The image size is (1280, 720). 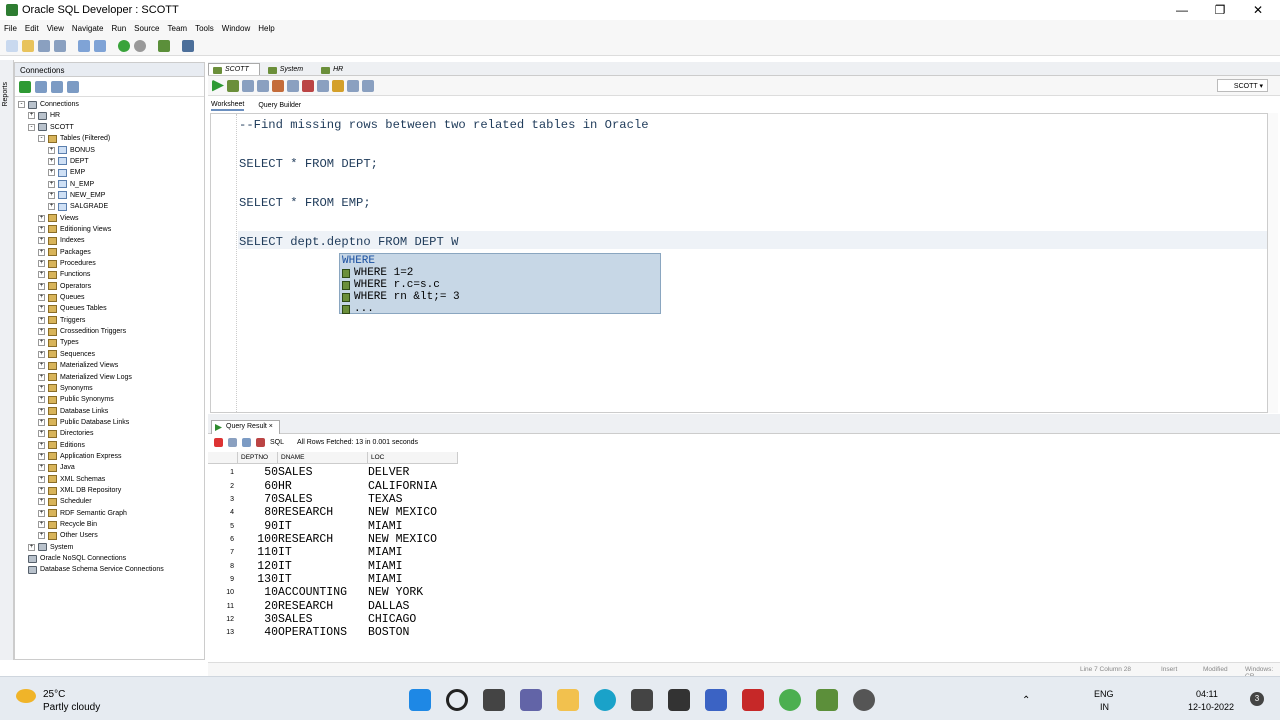 I want to click on menu-help: Help, so click(x=266, y=28).